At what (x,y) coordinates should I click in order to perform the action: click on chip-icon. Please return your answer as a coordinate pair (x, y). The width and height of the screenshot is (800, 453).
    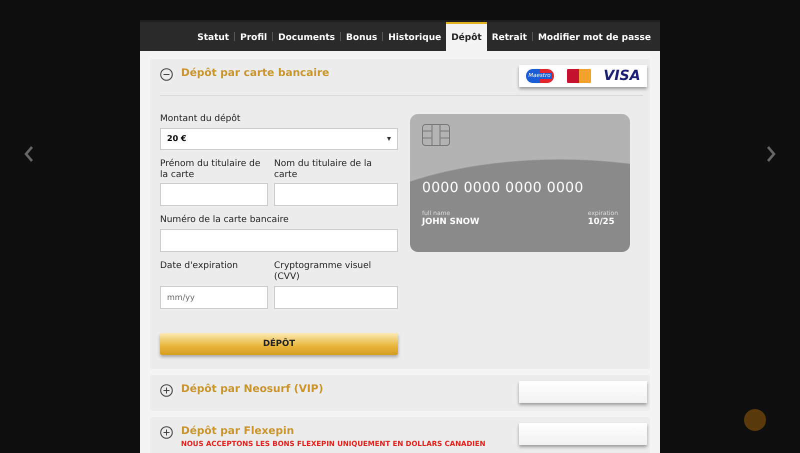
    Looking at the image, I should click on (436, 135).